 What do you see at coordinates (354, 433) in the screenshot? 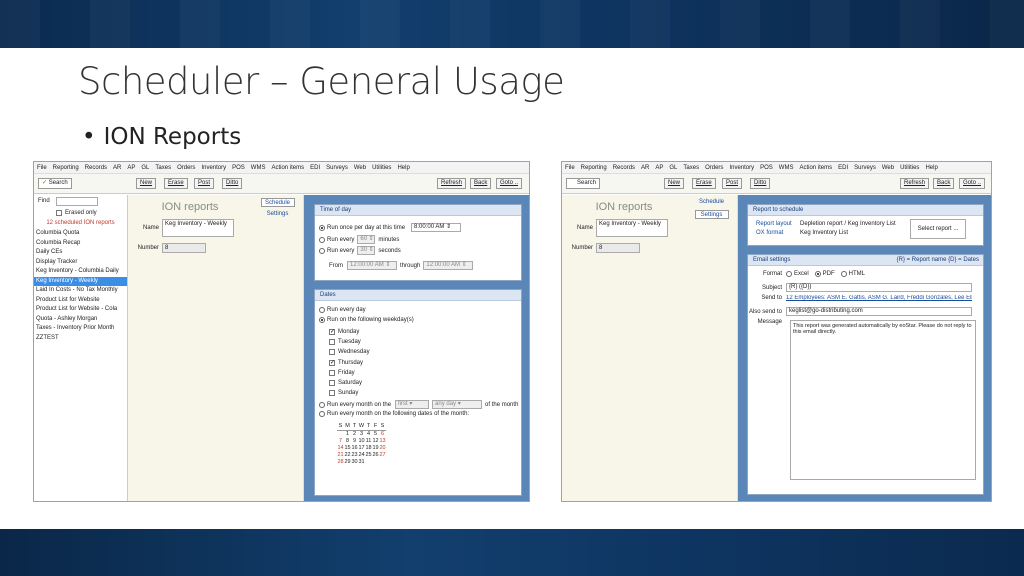
I see `calendar-day: 2` at bounding box center [354, 433].